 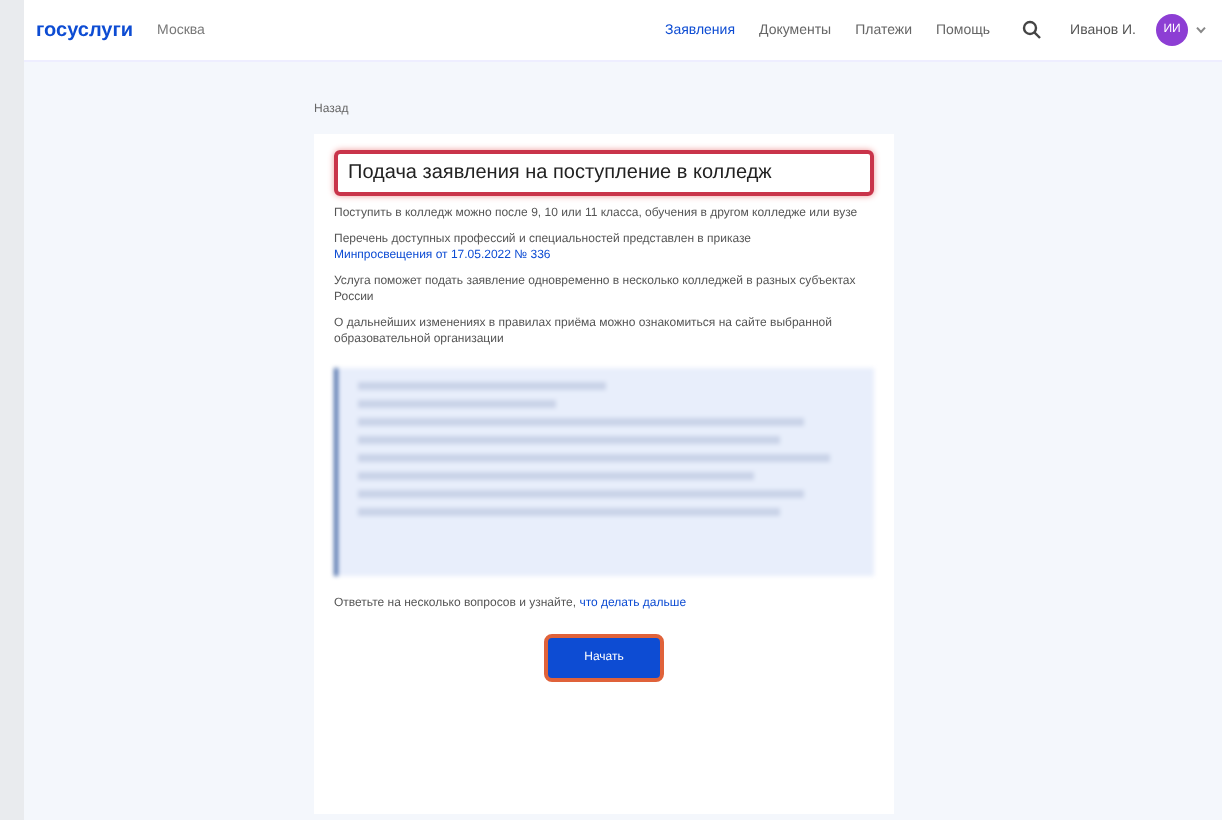 I want to click on caret-icon, so click(x=1201, y=30).